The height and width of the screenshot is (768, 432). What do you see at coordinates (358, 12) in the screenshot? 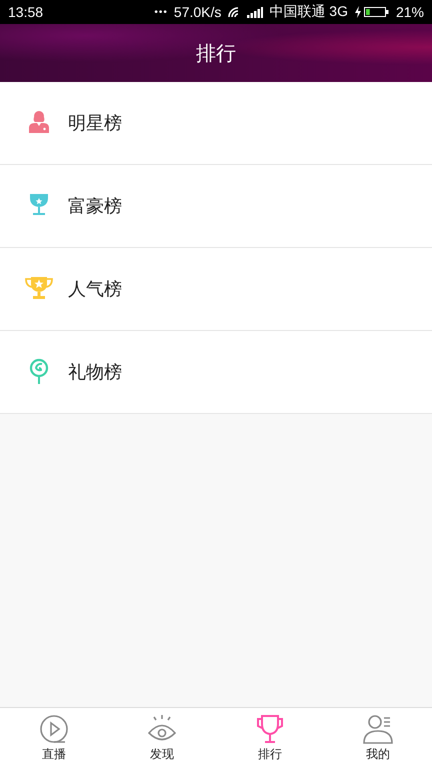
I see `charging-icon` at bounding box center [358, 12].